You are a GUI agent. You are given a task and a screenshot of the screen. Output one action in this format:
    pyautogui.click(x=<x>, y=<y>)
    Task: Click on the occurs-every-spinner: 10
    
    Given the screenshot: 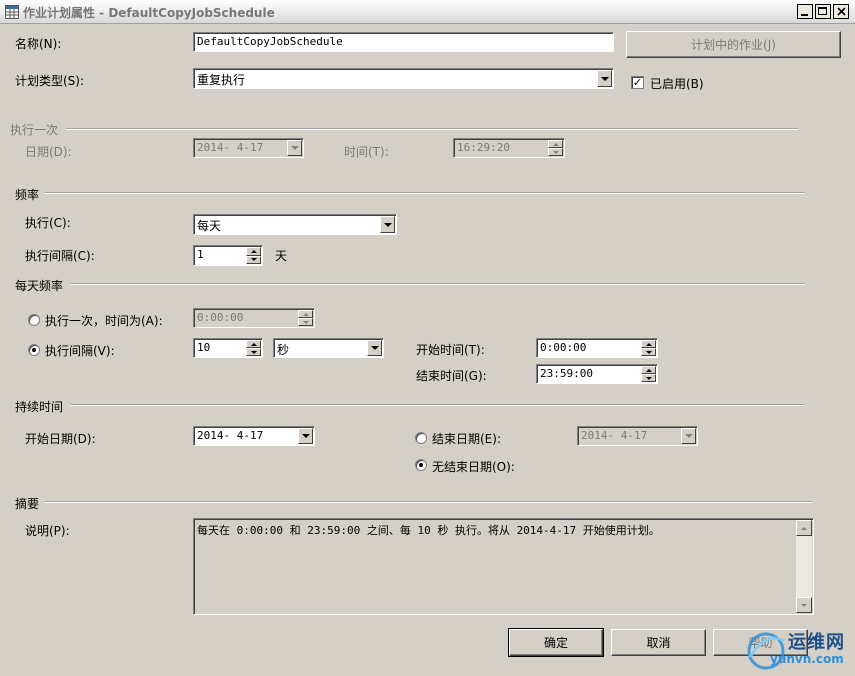 What is the action you would take?
    pyautogui.click(x=228, y=348)
    